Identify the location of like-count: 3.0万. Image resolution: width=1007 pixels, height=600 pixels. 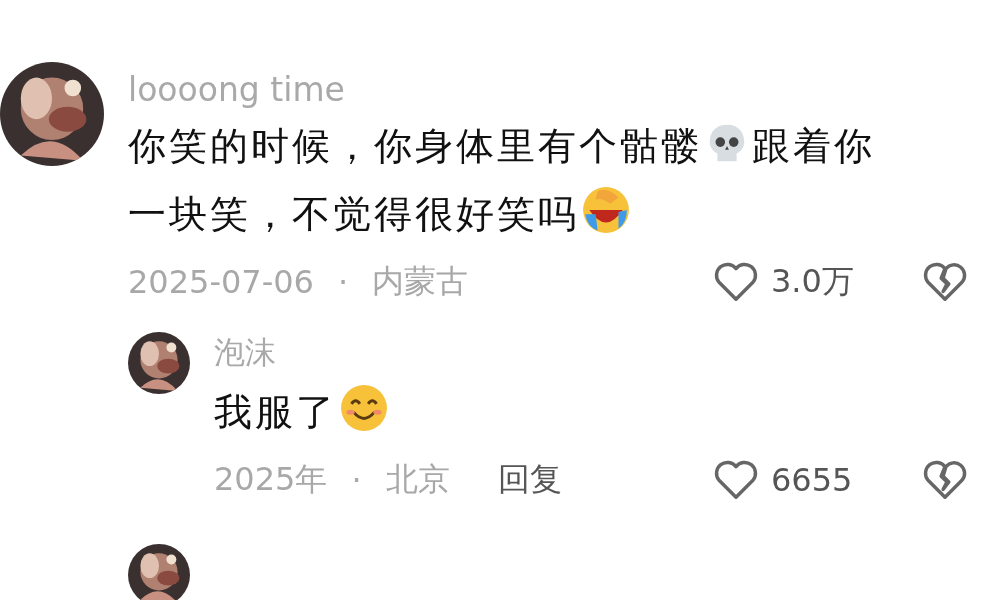
(813, 281).